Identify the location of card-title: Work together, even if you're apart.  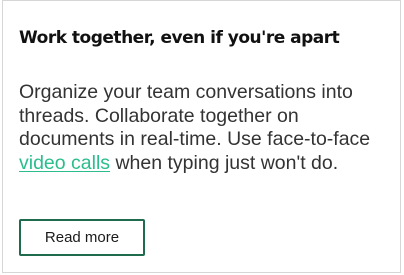
(179, 38).